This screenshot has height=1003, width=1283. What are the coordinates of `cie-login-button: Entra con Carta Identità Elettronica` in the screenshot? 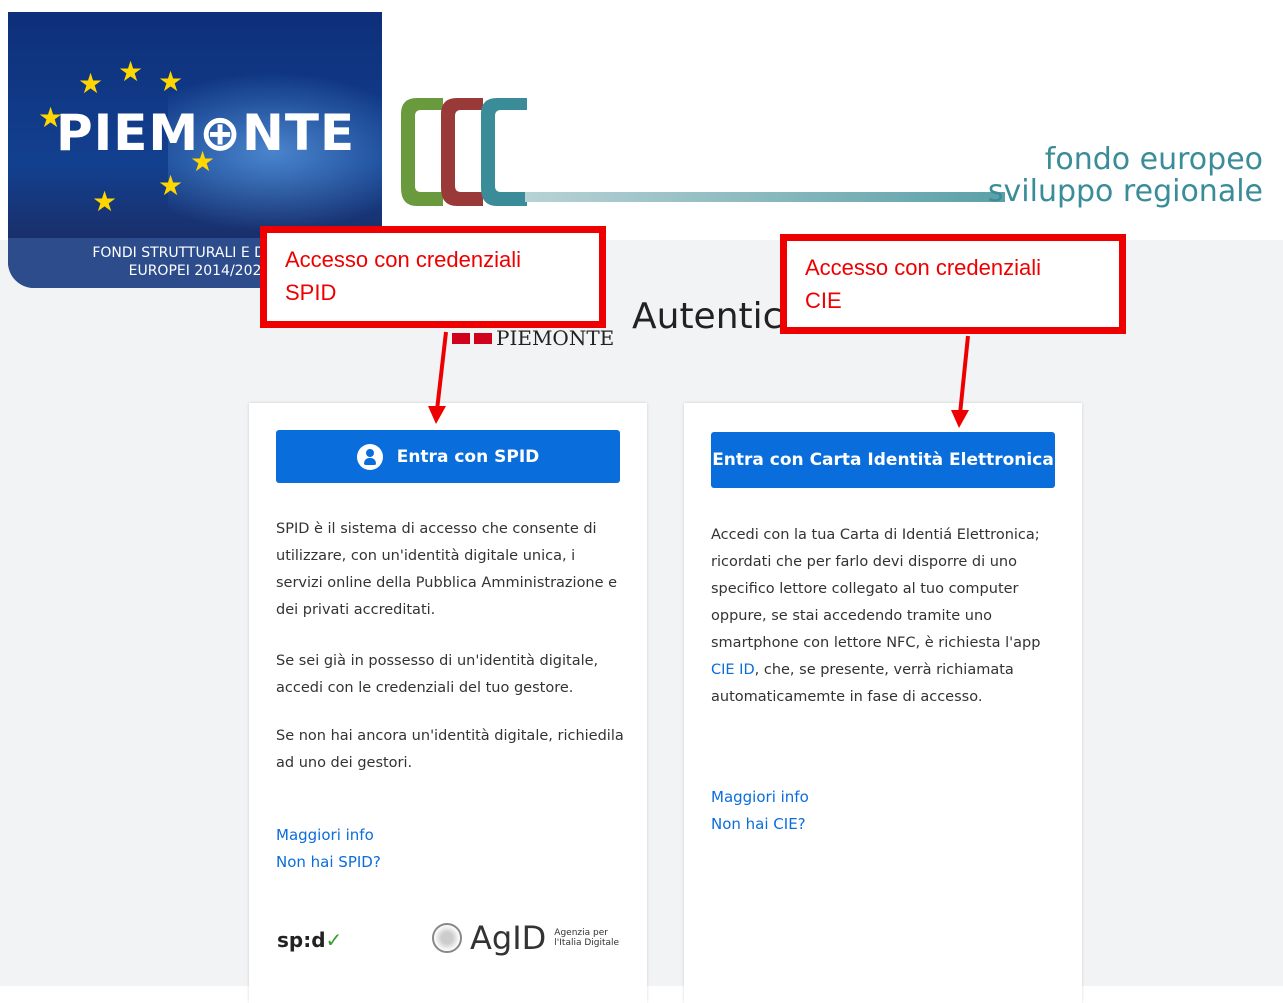 It's located at (883, 460).